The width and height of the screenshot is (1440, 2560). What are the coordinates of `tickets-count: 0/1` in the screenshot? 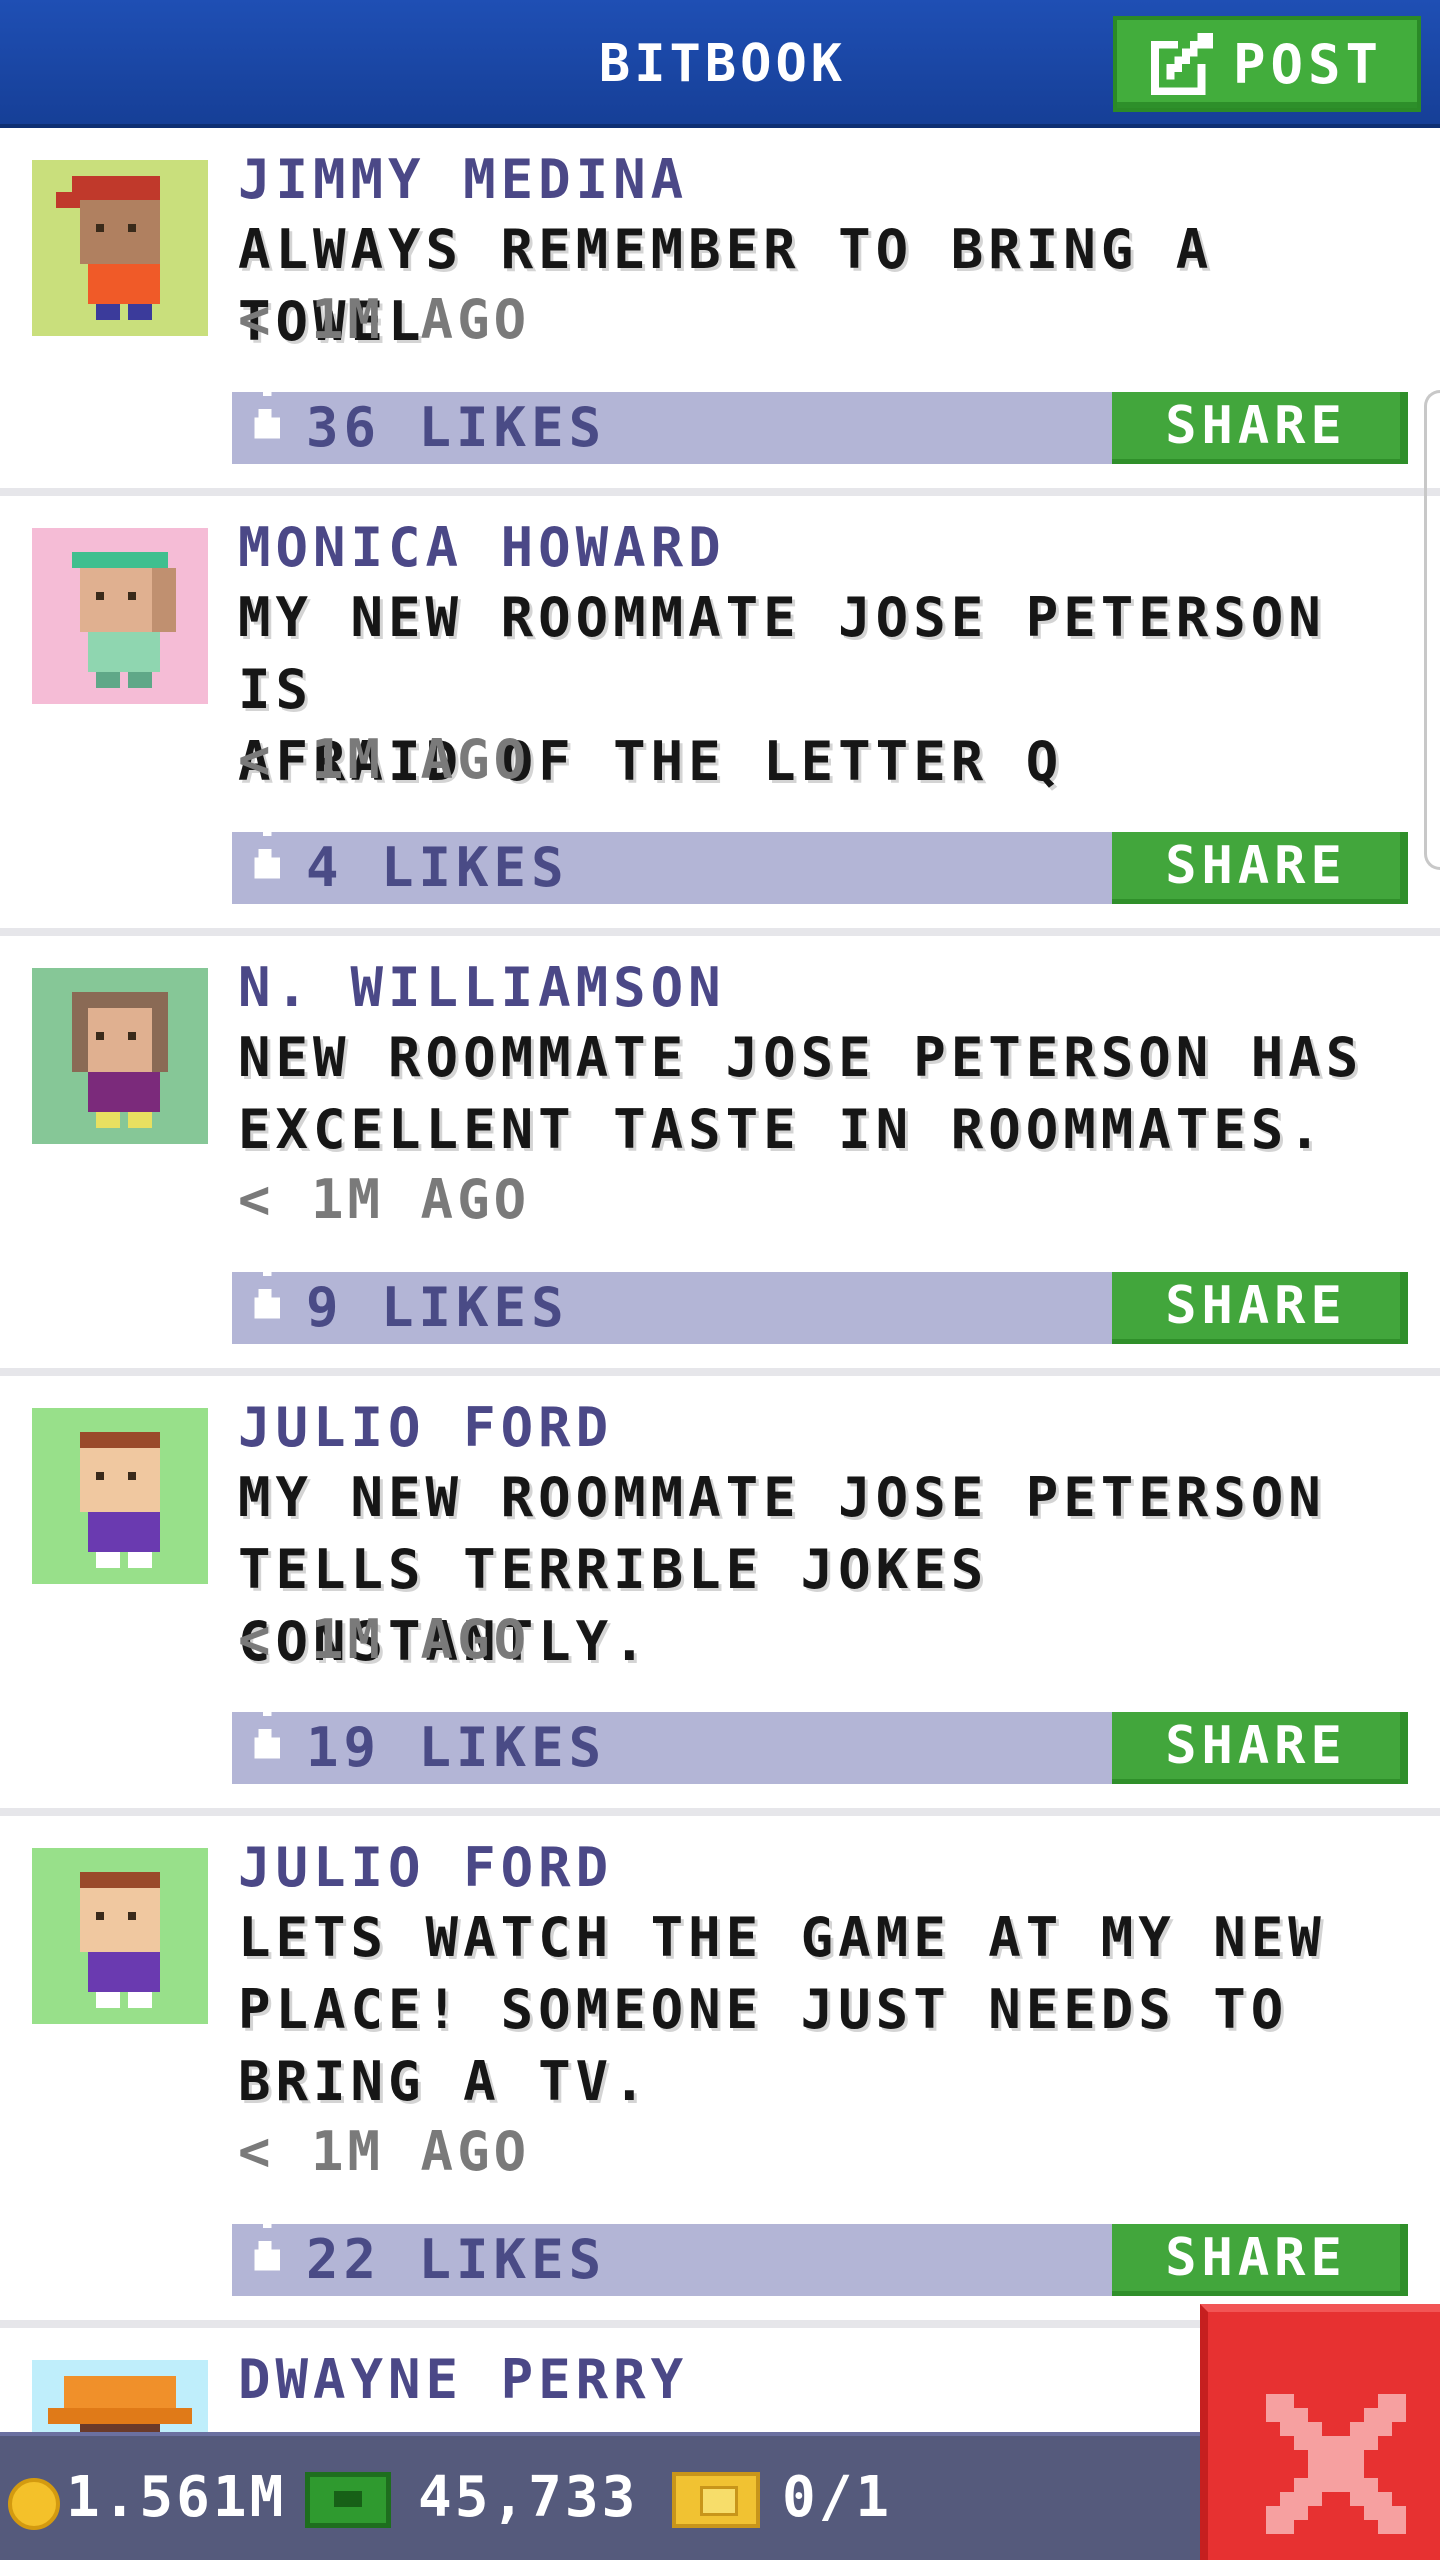 It's located at (837, 2497).